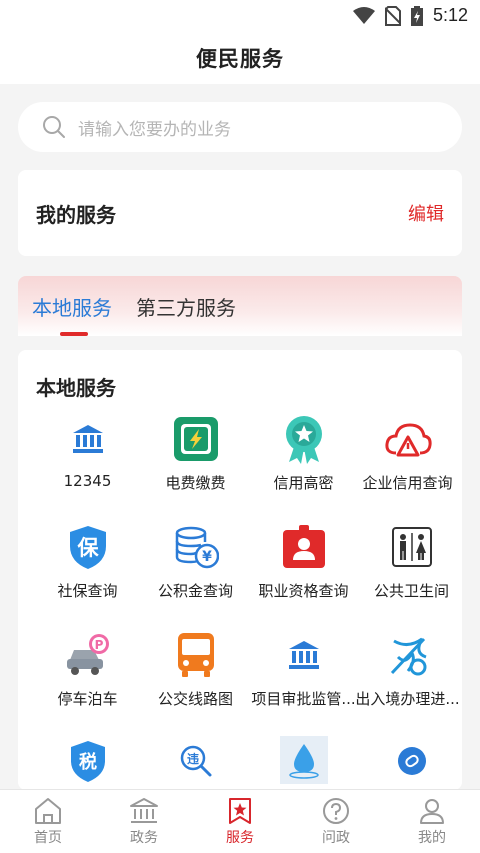 This screenshot has width=480, height=853. Describe the element at coordinates (76, 214) in the screenshot. I see `my-services-label: 我的服务` at that location.